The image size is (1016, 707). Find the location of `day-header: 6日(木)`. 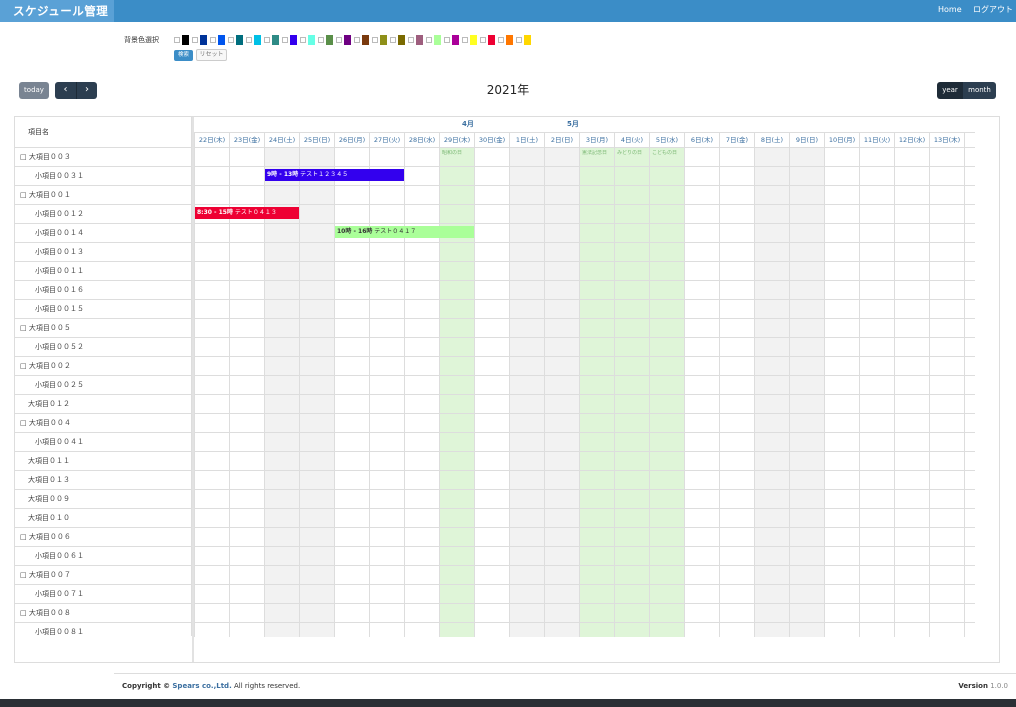

day-header: 6日(木) is located at coordinates (701, 140).